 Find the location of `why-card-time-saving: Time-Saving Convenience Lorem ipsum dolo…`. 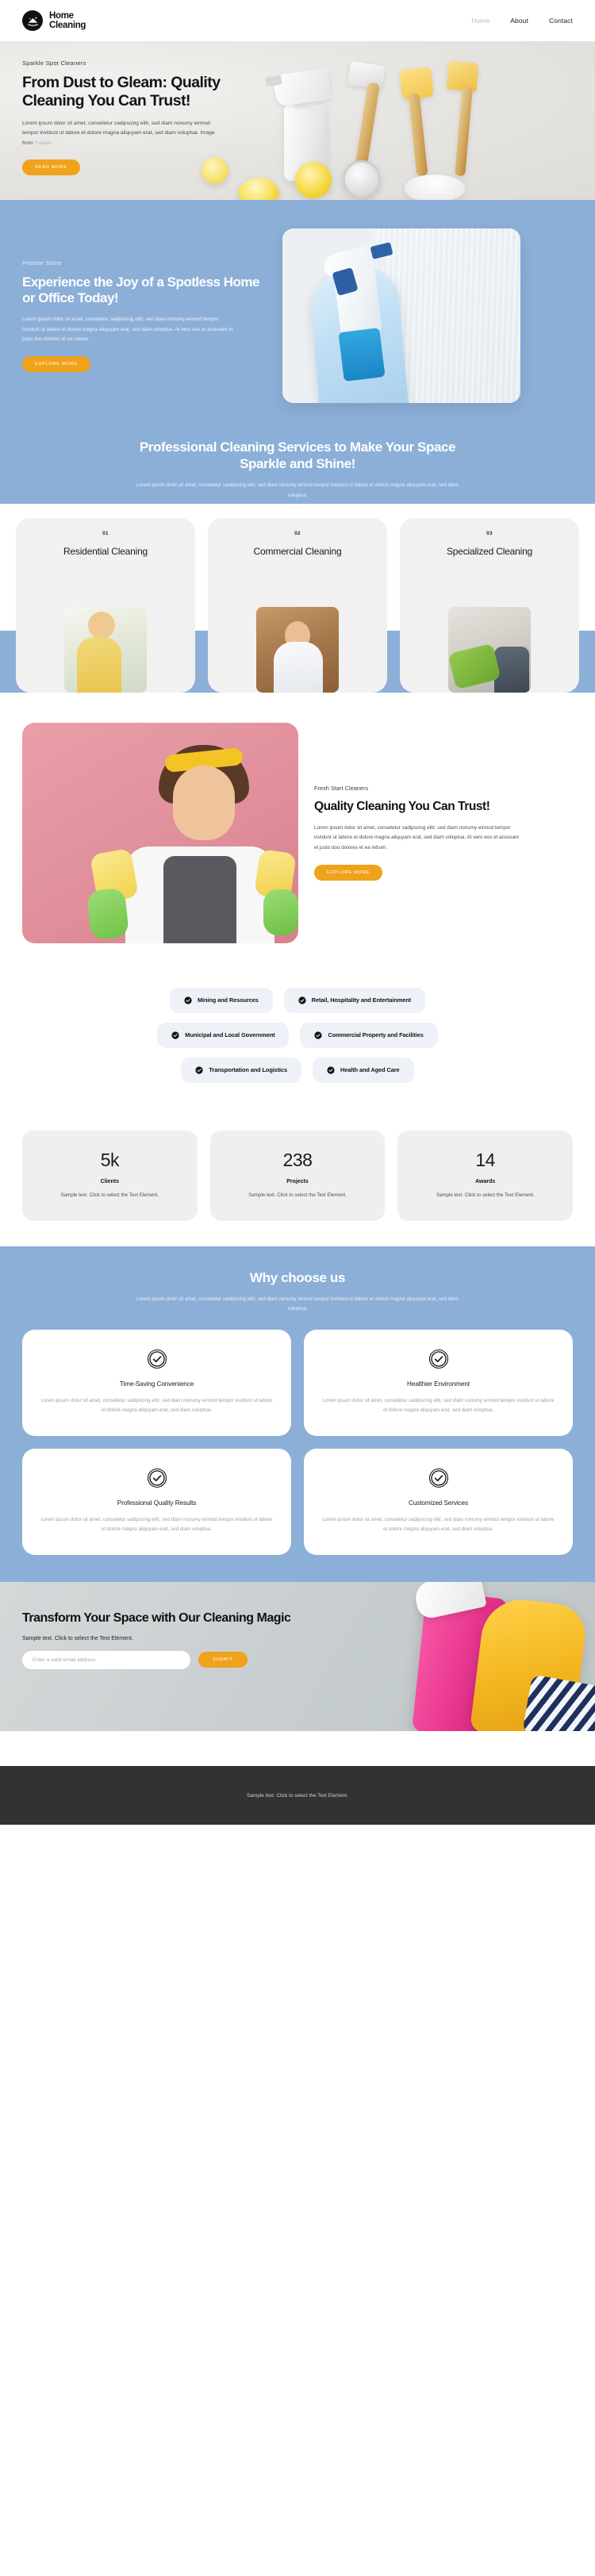

why-card-time-saving: Time-Saving Convenience Lorem ipsum dolo… is located at coordinates (156, 1382).